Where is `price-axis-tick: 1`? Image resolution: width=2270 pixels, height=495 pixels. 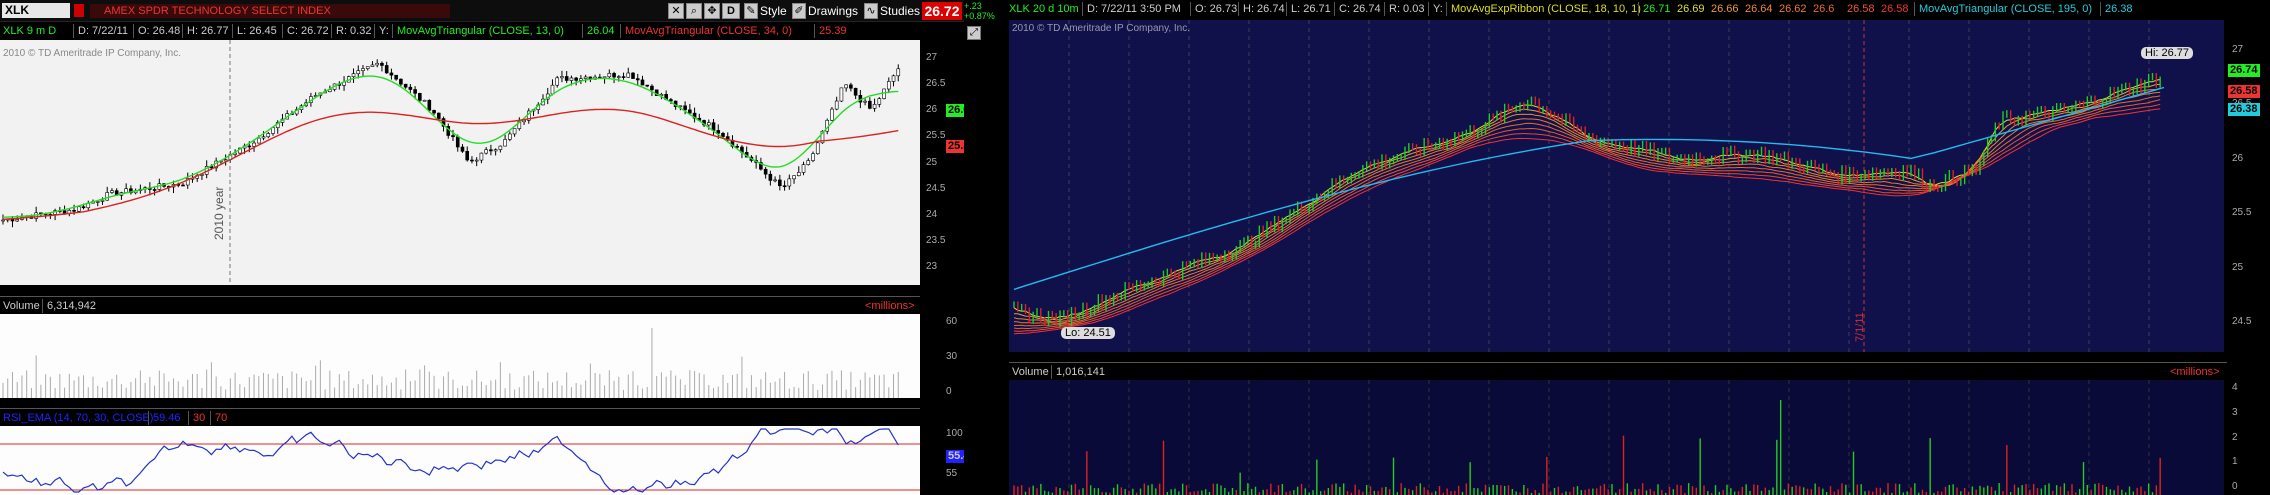
price-axis-tick: 1 is located at coordinates (2235, 462).